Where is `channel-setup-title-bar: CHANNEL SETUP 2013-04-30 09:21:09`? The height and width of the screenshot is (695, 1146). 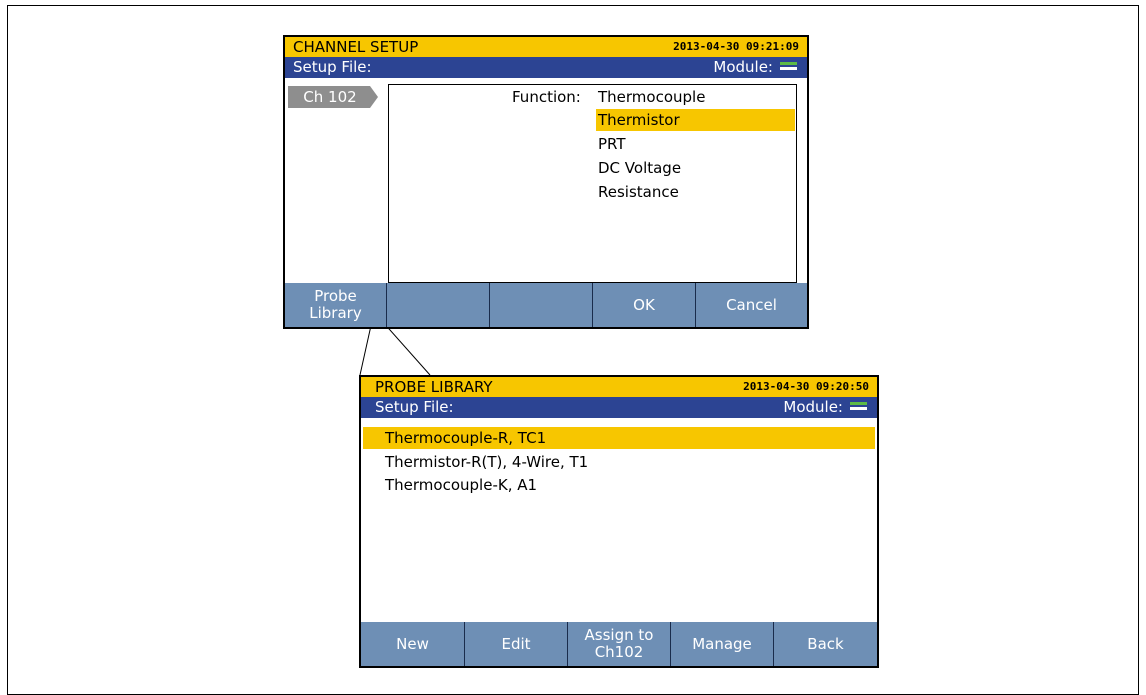
channel-setup-title-bar: CHANNEL SETUP 2013-04-30 09:21:09 is located at coordinates (546, 47).